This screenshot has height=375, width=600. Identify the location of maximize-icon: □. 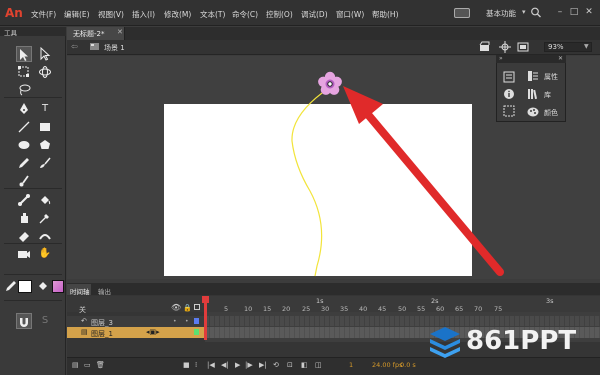
(574, 12).